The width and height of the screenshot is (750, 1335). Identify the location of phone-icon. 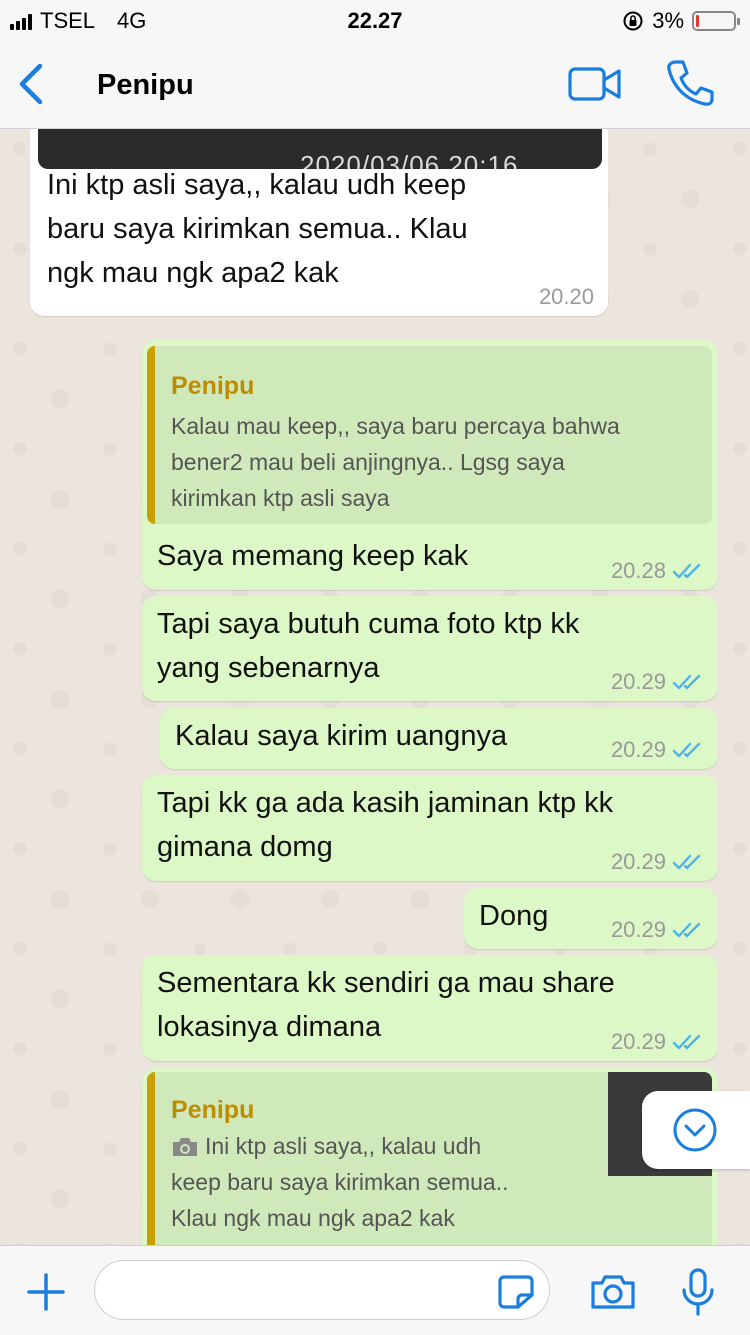
(690, 83).